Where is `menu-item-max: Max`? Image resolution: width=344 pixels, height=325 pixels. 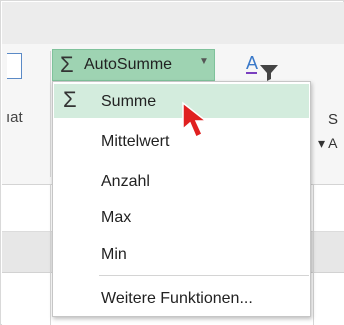 menu-item-max: Max is located at coordinates (181, 217).